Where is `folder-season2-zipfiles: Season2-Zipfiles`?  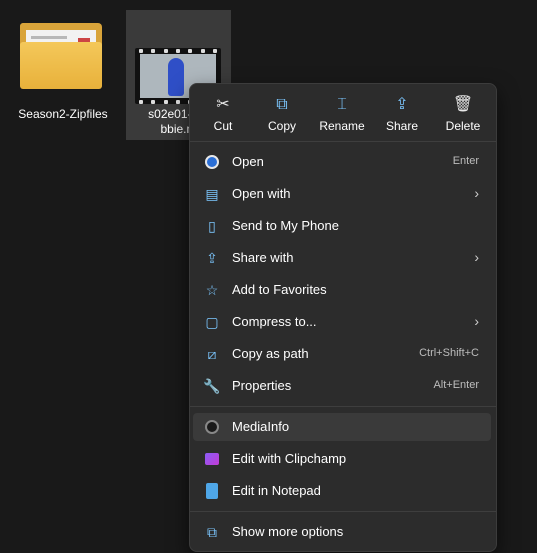
folder-season2-zipfiles: Season2-Zipfiles is located at coordinates (63, 70).